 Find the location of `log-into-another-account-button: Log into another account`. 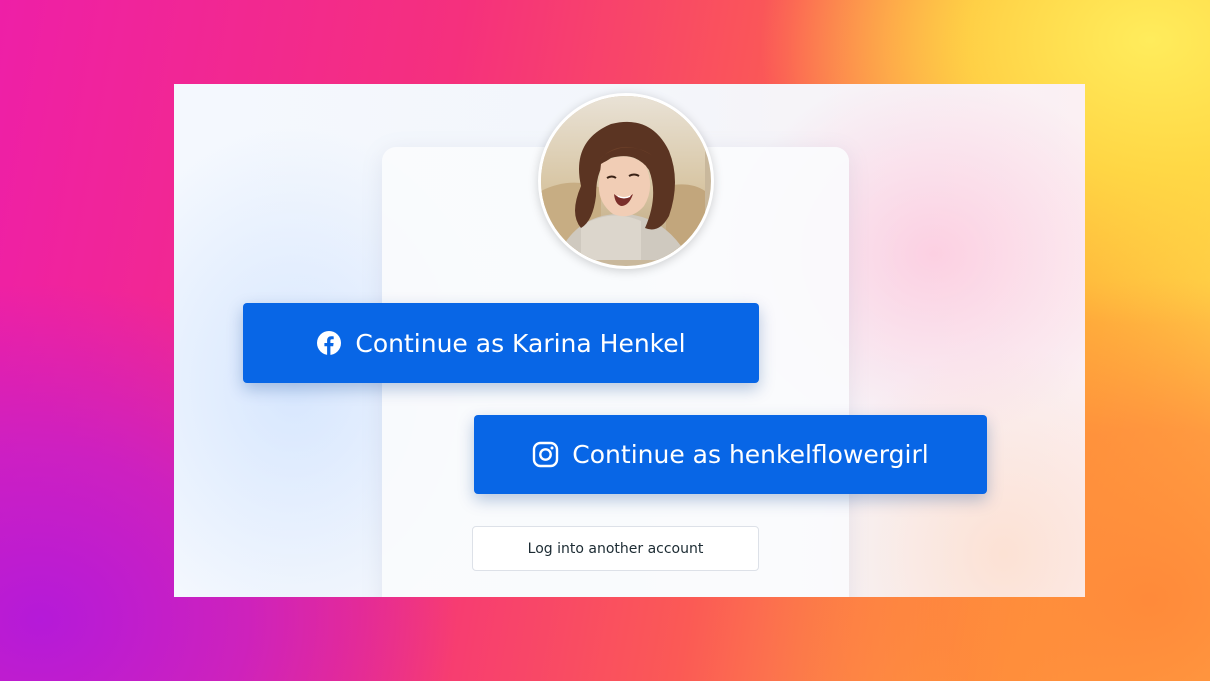

log-into-another-account-button: Log into another account is located at coordinates (615, 548).